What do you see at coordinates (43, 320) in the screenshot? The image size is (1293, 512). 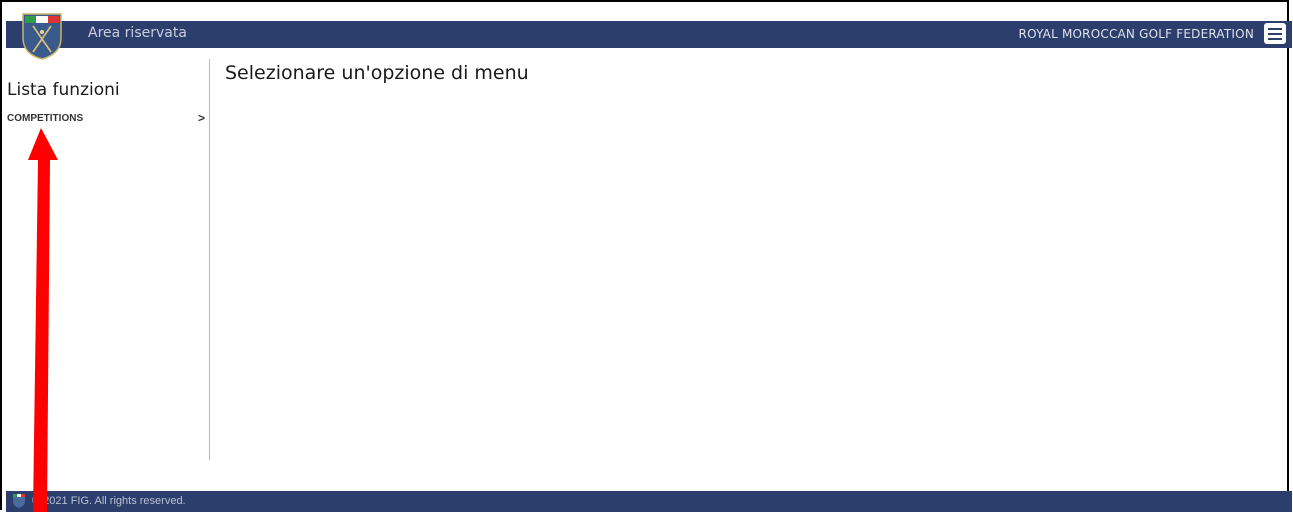 I see `annotation-arrow-icon` at bounding box center [43, 320].